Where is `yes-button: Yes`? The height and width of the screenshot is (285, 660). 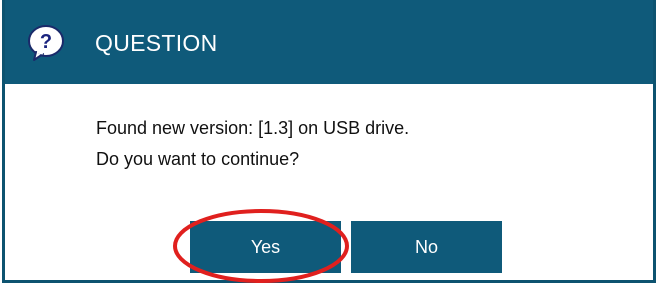 yes-button: Yes is located at coordinates (265, 247).